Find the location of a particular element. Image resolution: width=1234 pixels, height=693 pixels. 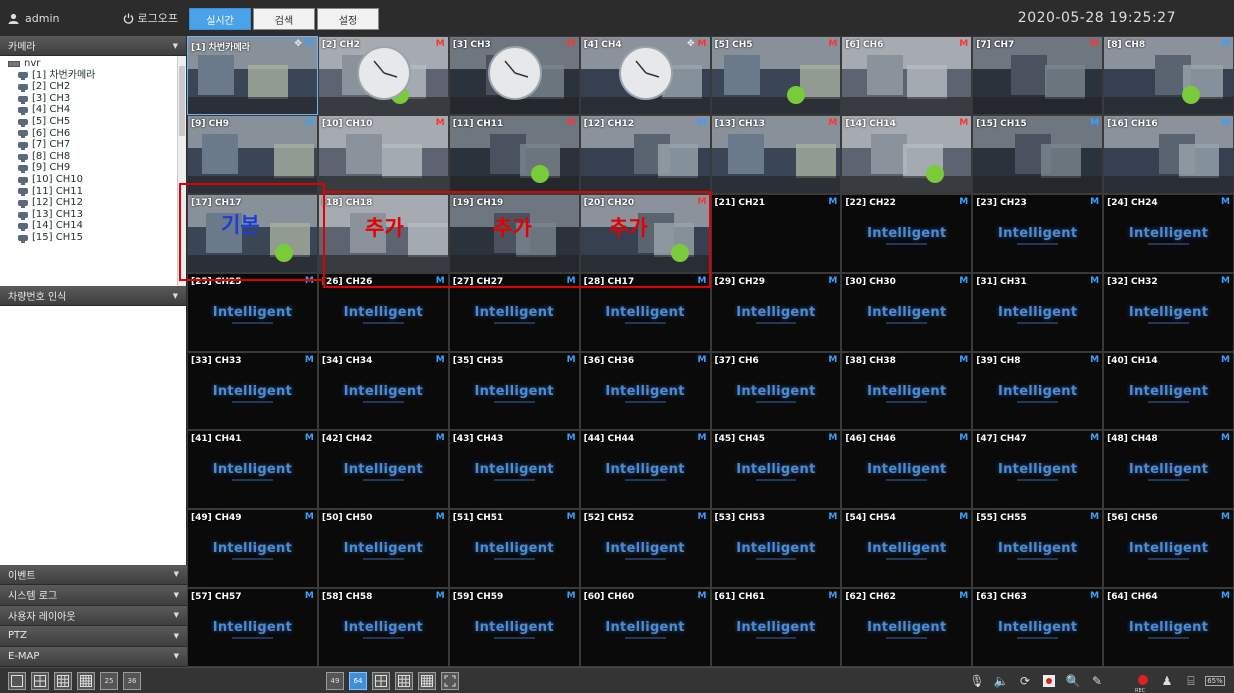

camera-tile: Intelligent [31] CH31 M is located at coordinates (1038, 312).